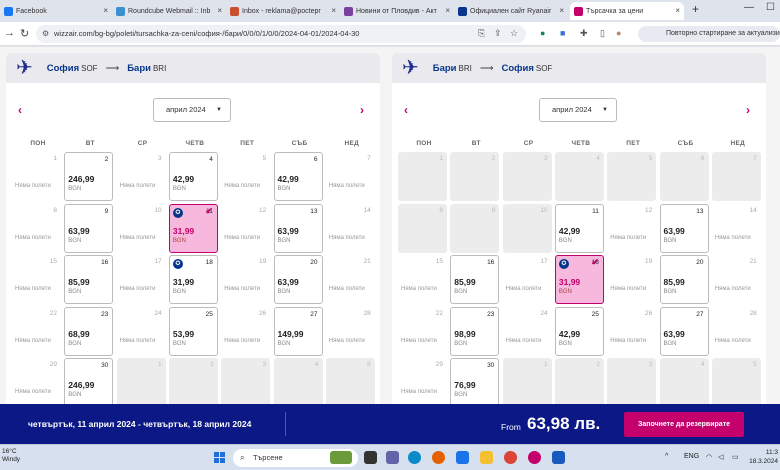  I want to click on chrome-icon, so click(510, 457).